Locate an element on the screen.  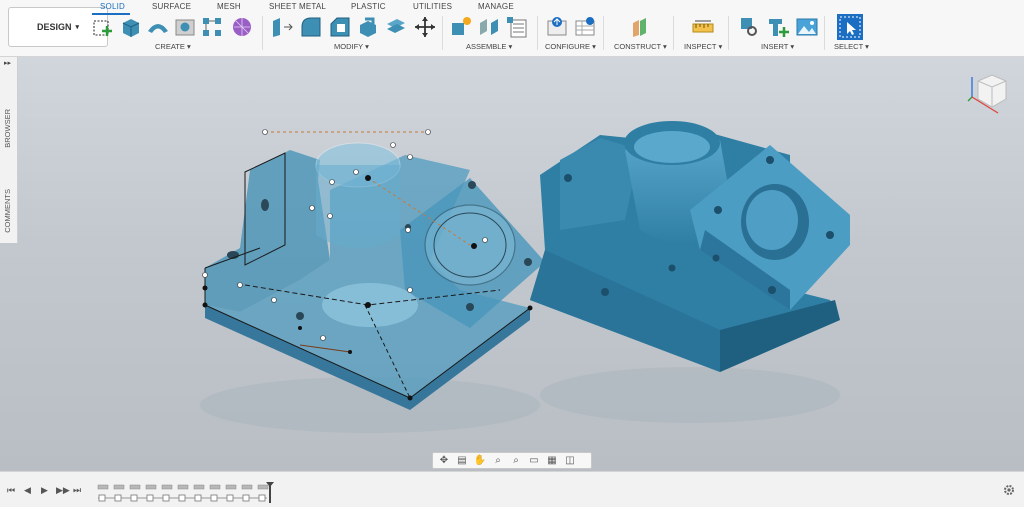
select-group-label: SELECT ▾ is located at coordinates (851, 46).